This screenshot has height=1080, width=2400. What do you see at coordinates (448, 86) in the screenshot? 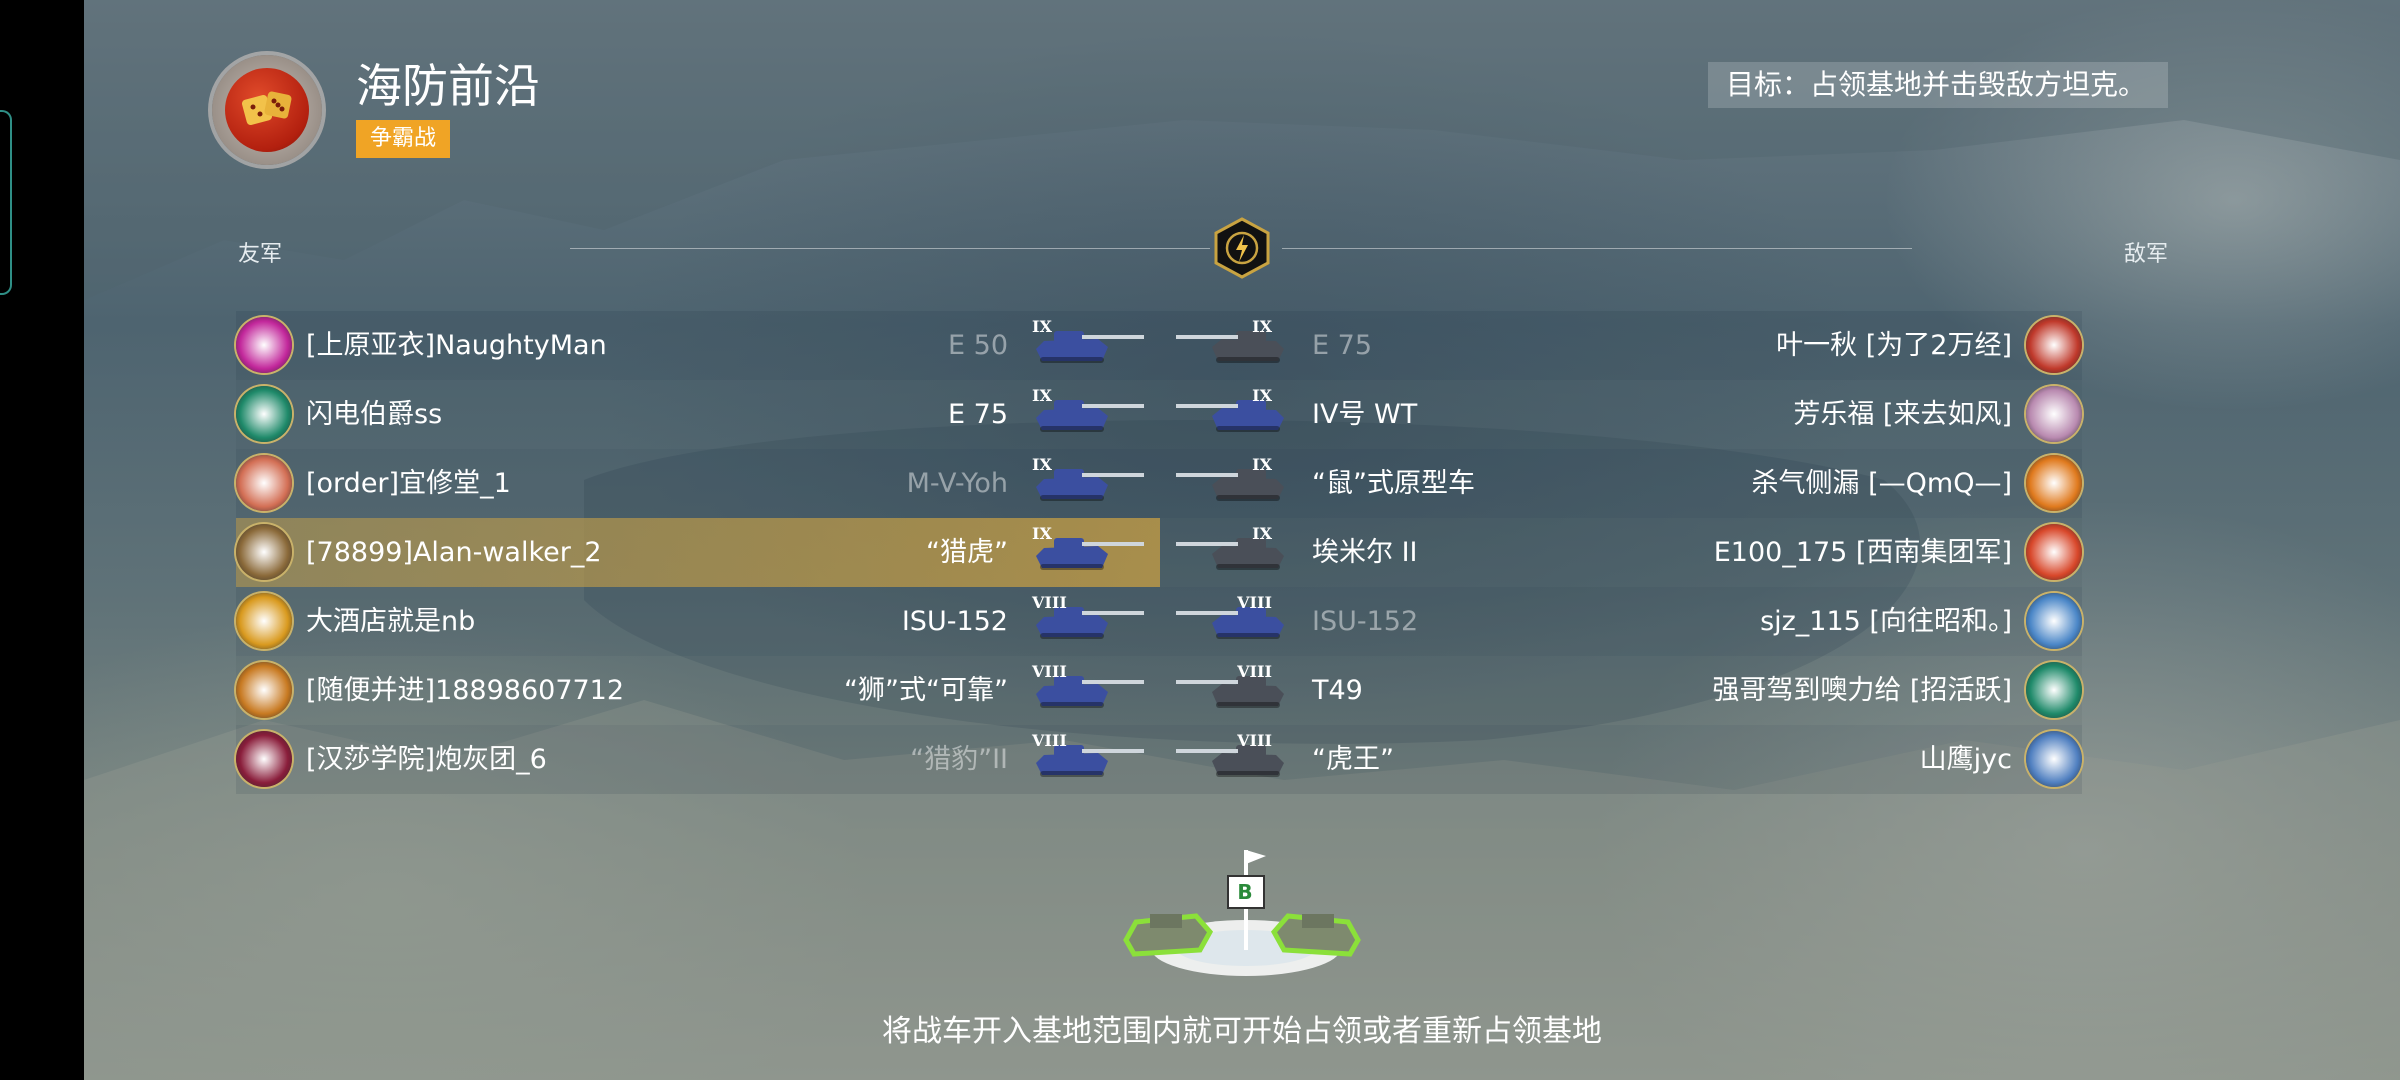
I see `map-title: 海防前沿` at bounding box center [448, 86].